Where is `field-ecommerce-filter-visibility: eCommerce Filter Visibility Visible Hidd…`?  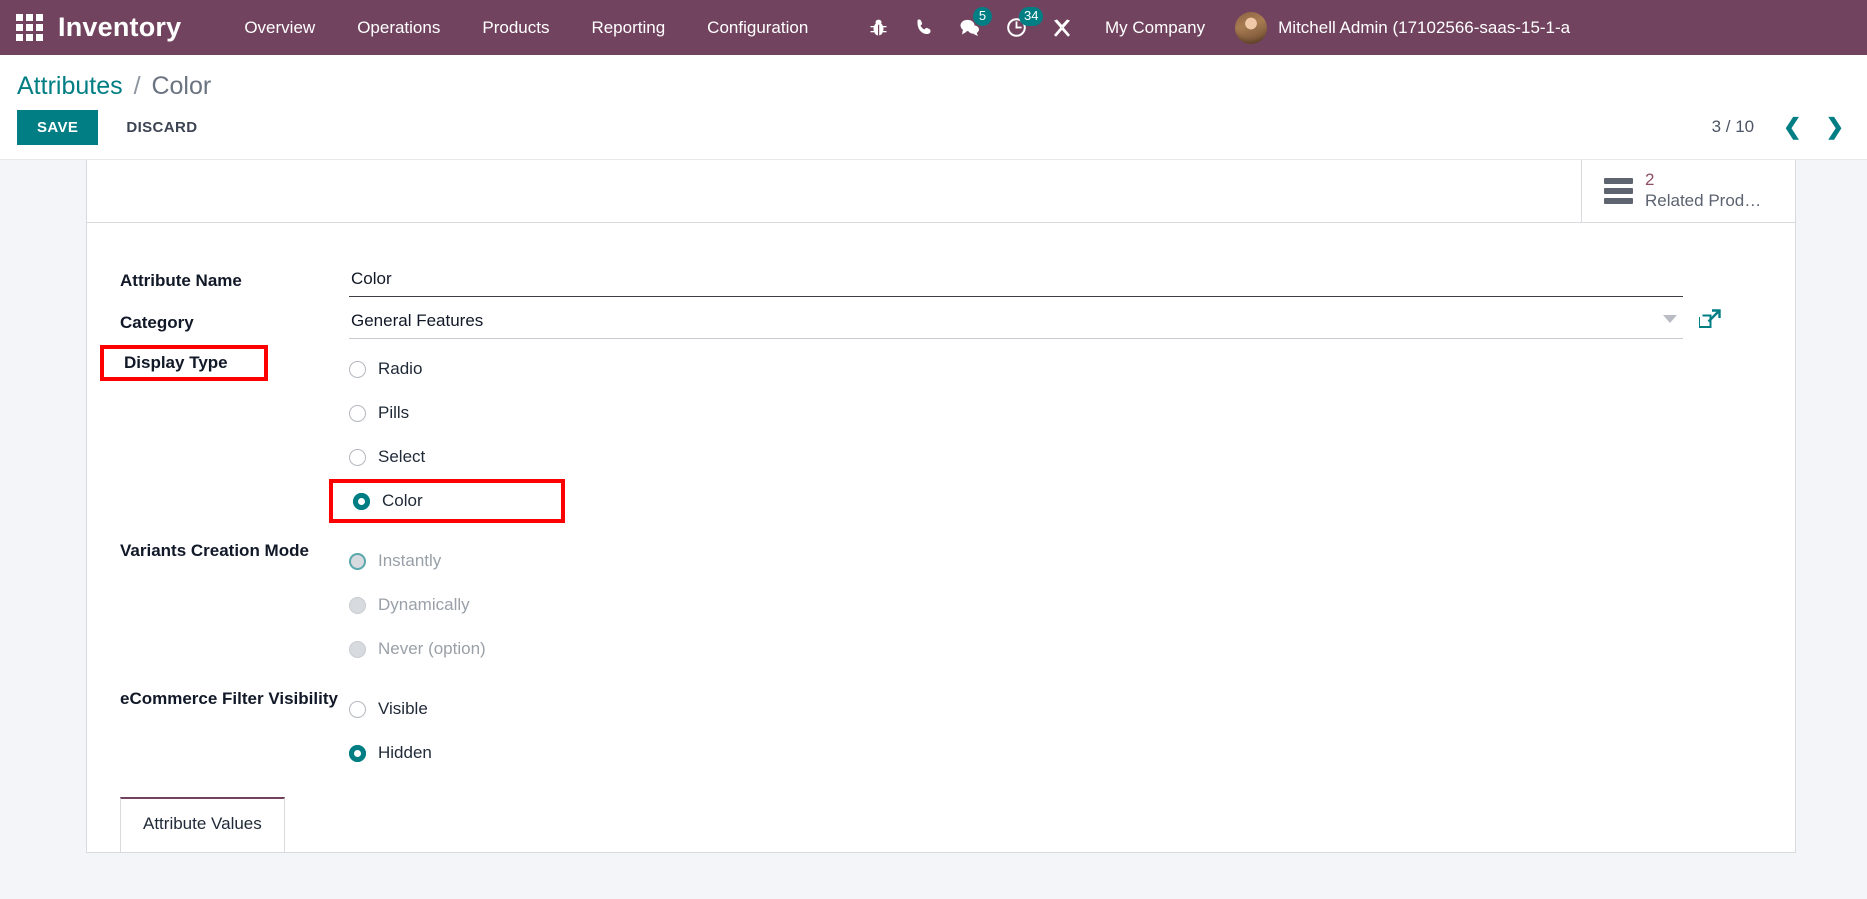 field-ecommerce-filter-visibility: eCommerce Filter Visibility Visible Hidd… is located at coordinates (941, 730).